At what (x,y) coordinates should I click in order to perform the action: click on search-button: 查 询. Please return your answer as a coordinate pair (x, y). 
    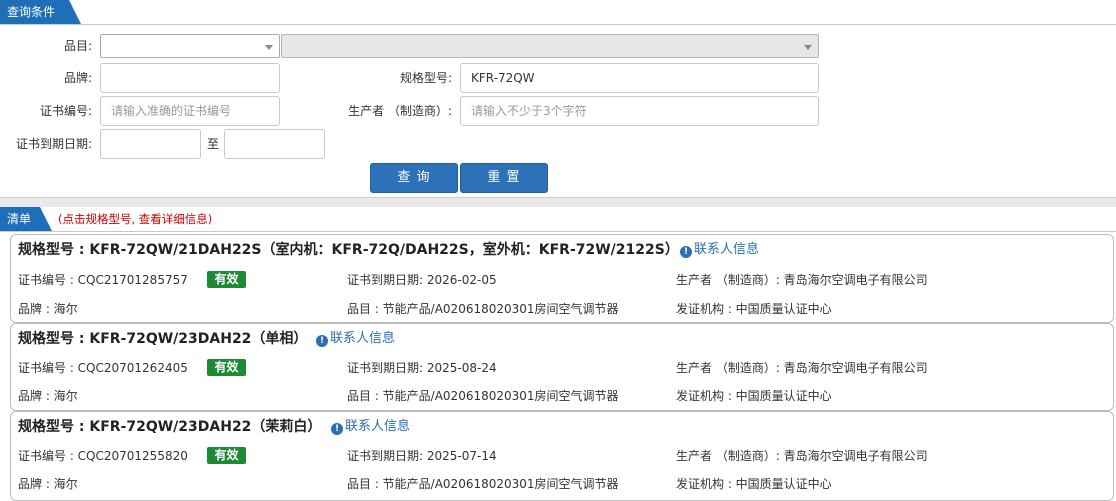
    Looking at the image, I should click on (414, 178).